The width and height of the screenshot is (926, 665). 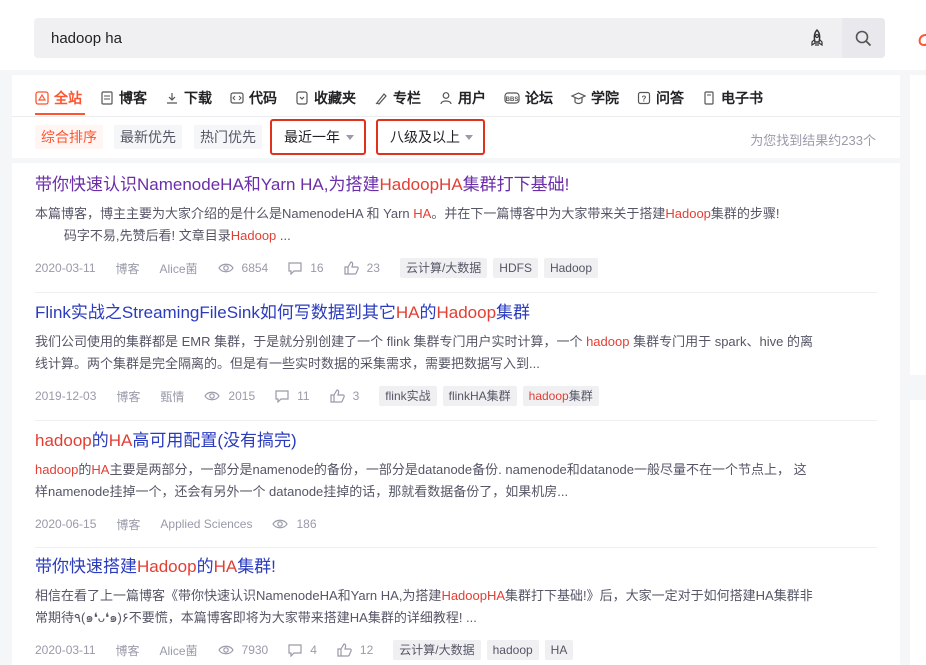 What do you see at coordinates (351, 268) in the screenshot?
I see `thumbs-up-icon` at bounding box center [351, 268].